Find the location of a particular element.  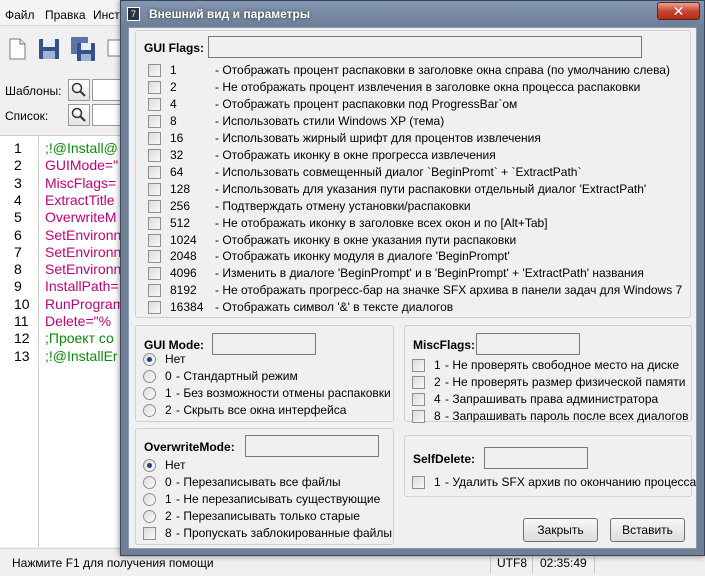

skip-locked-option: 8- Пропускать заблокированные файлы is located at coordinates (267, 533).